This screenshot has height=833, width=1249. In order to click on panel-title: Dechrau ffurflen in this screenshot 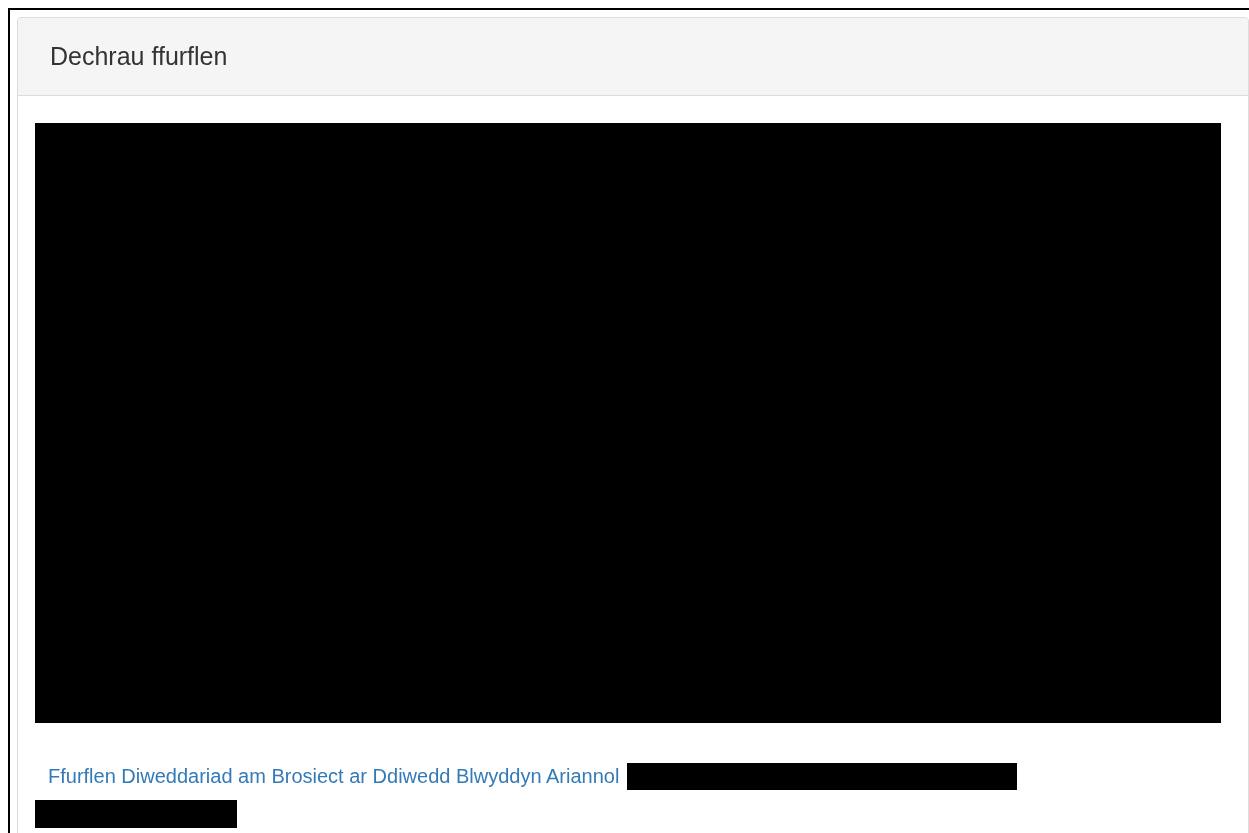, I will do `click(139, 56)`.